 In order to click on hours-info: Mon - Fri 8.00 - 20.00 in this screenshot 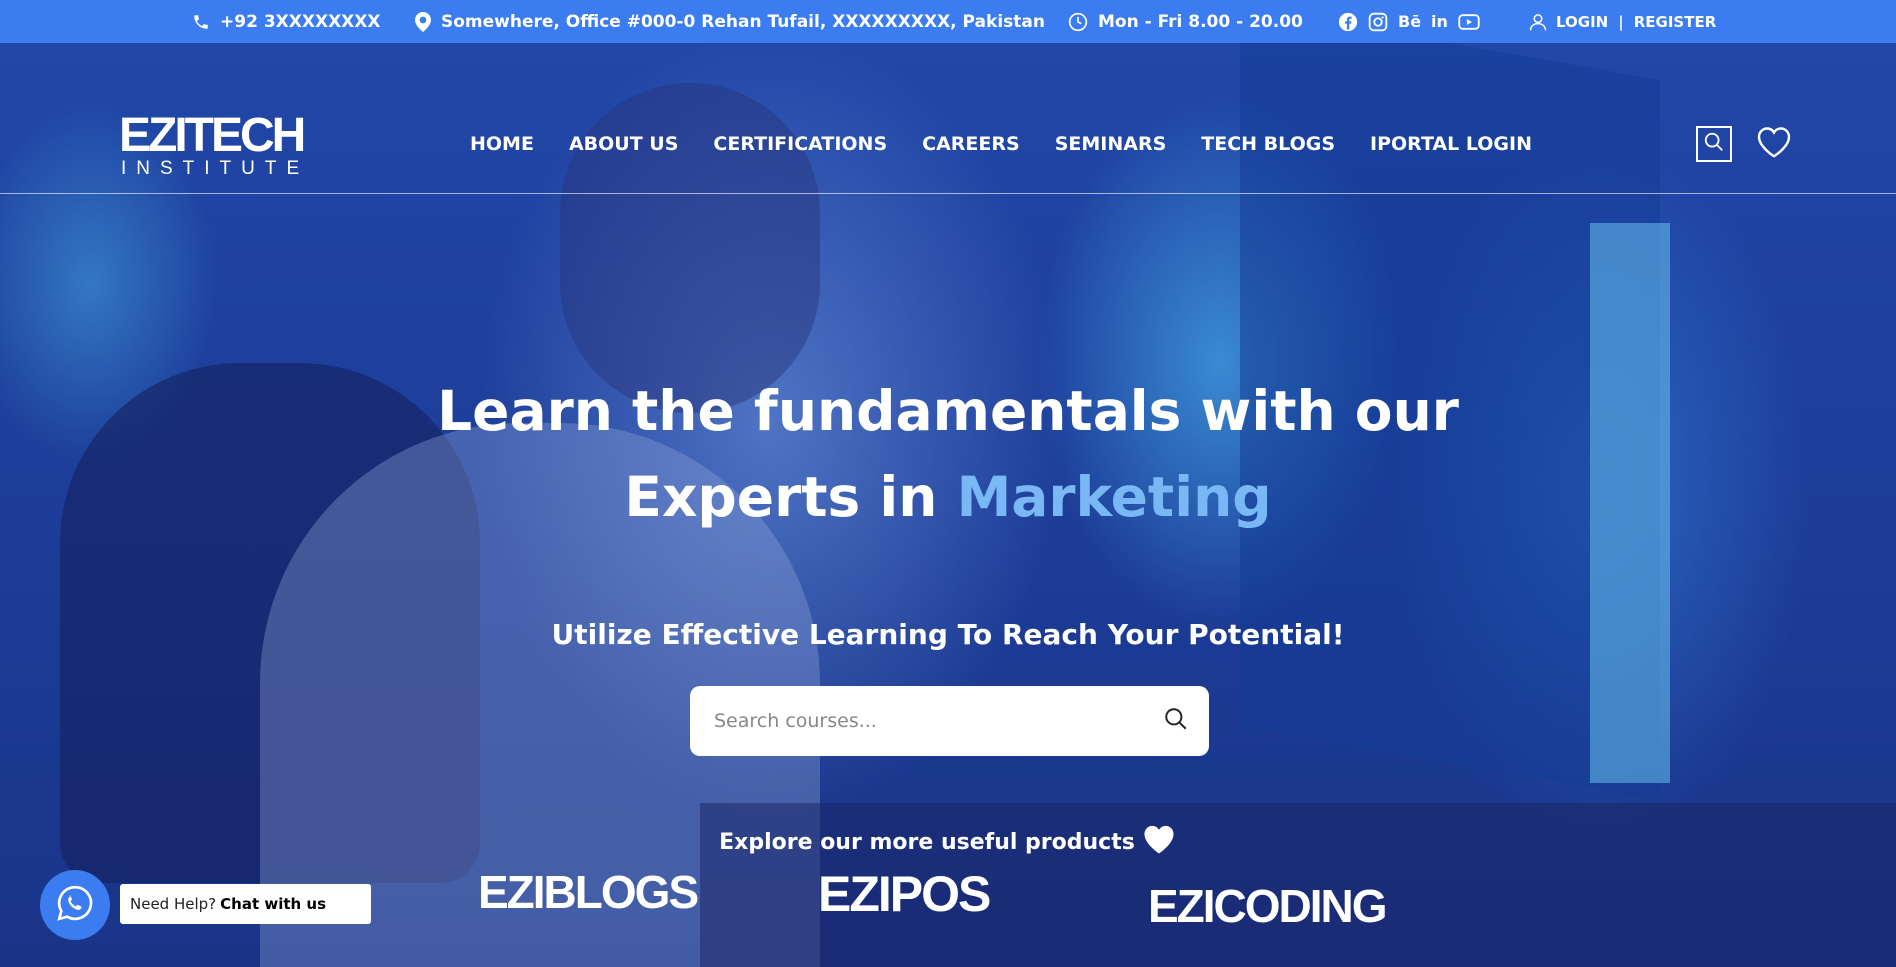, I will do `click(1185, 21)`.